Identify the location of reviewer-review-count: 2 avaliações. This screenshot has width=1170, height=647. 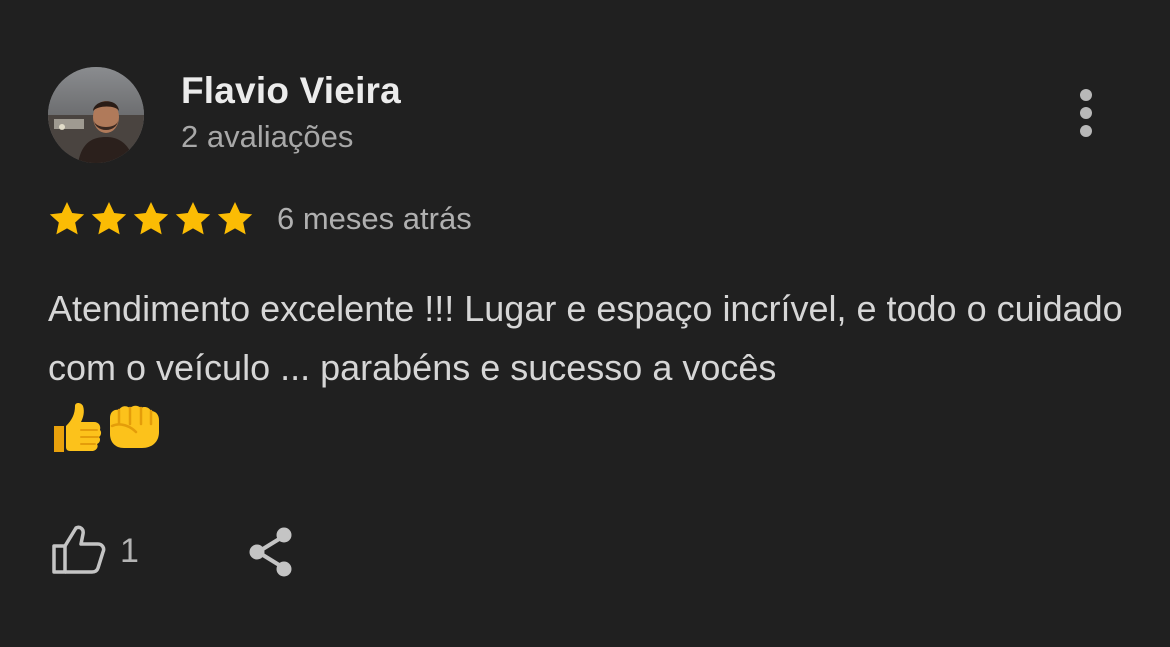
(267, 137).